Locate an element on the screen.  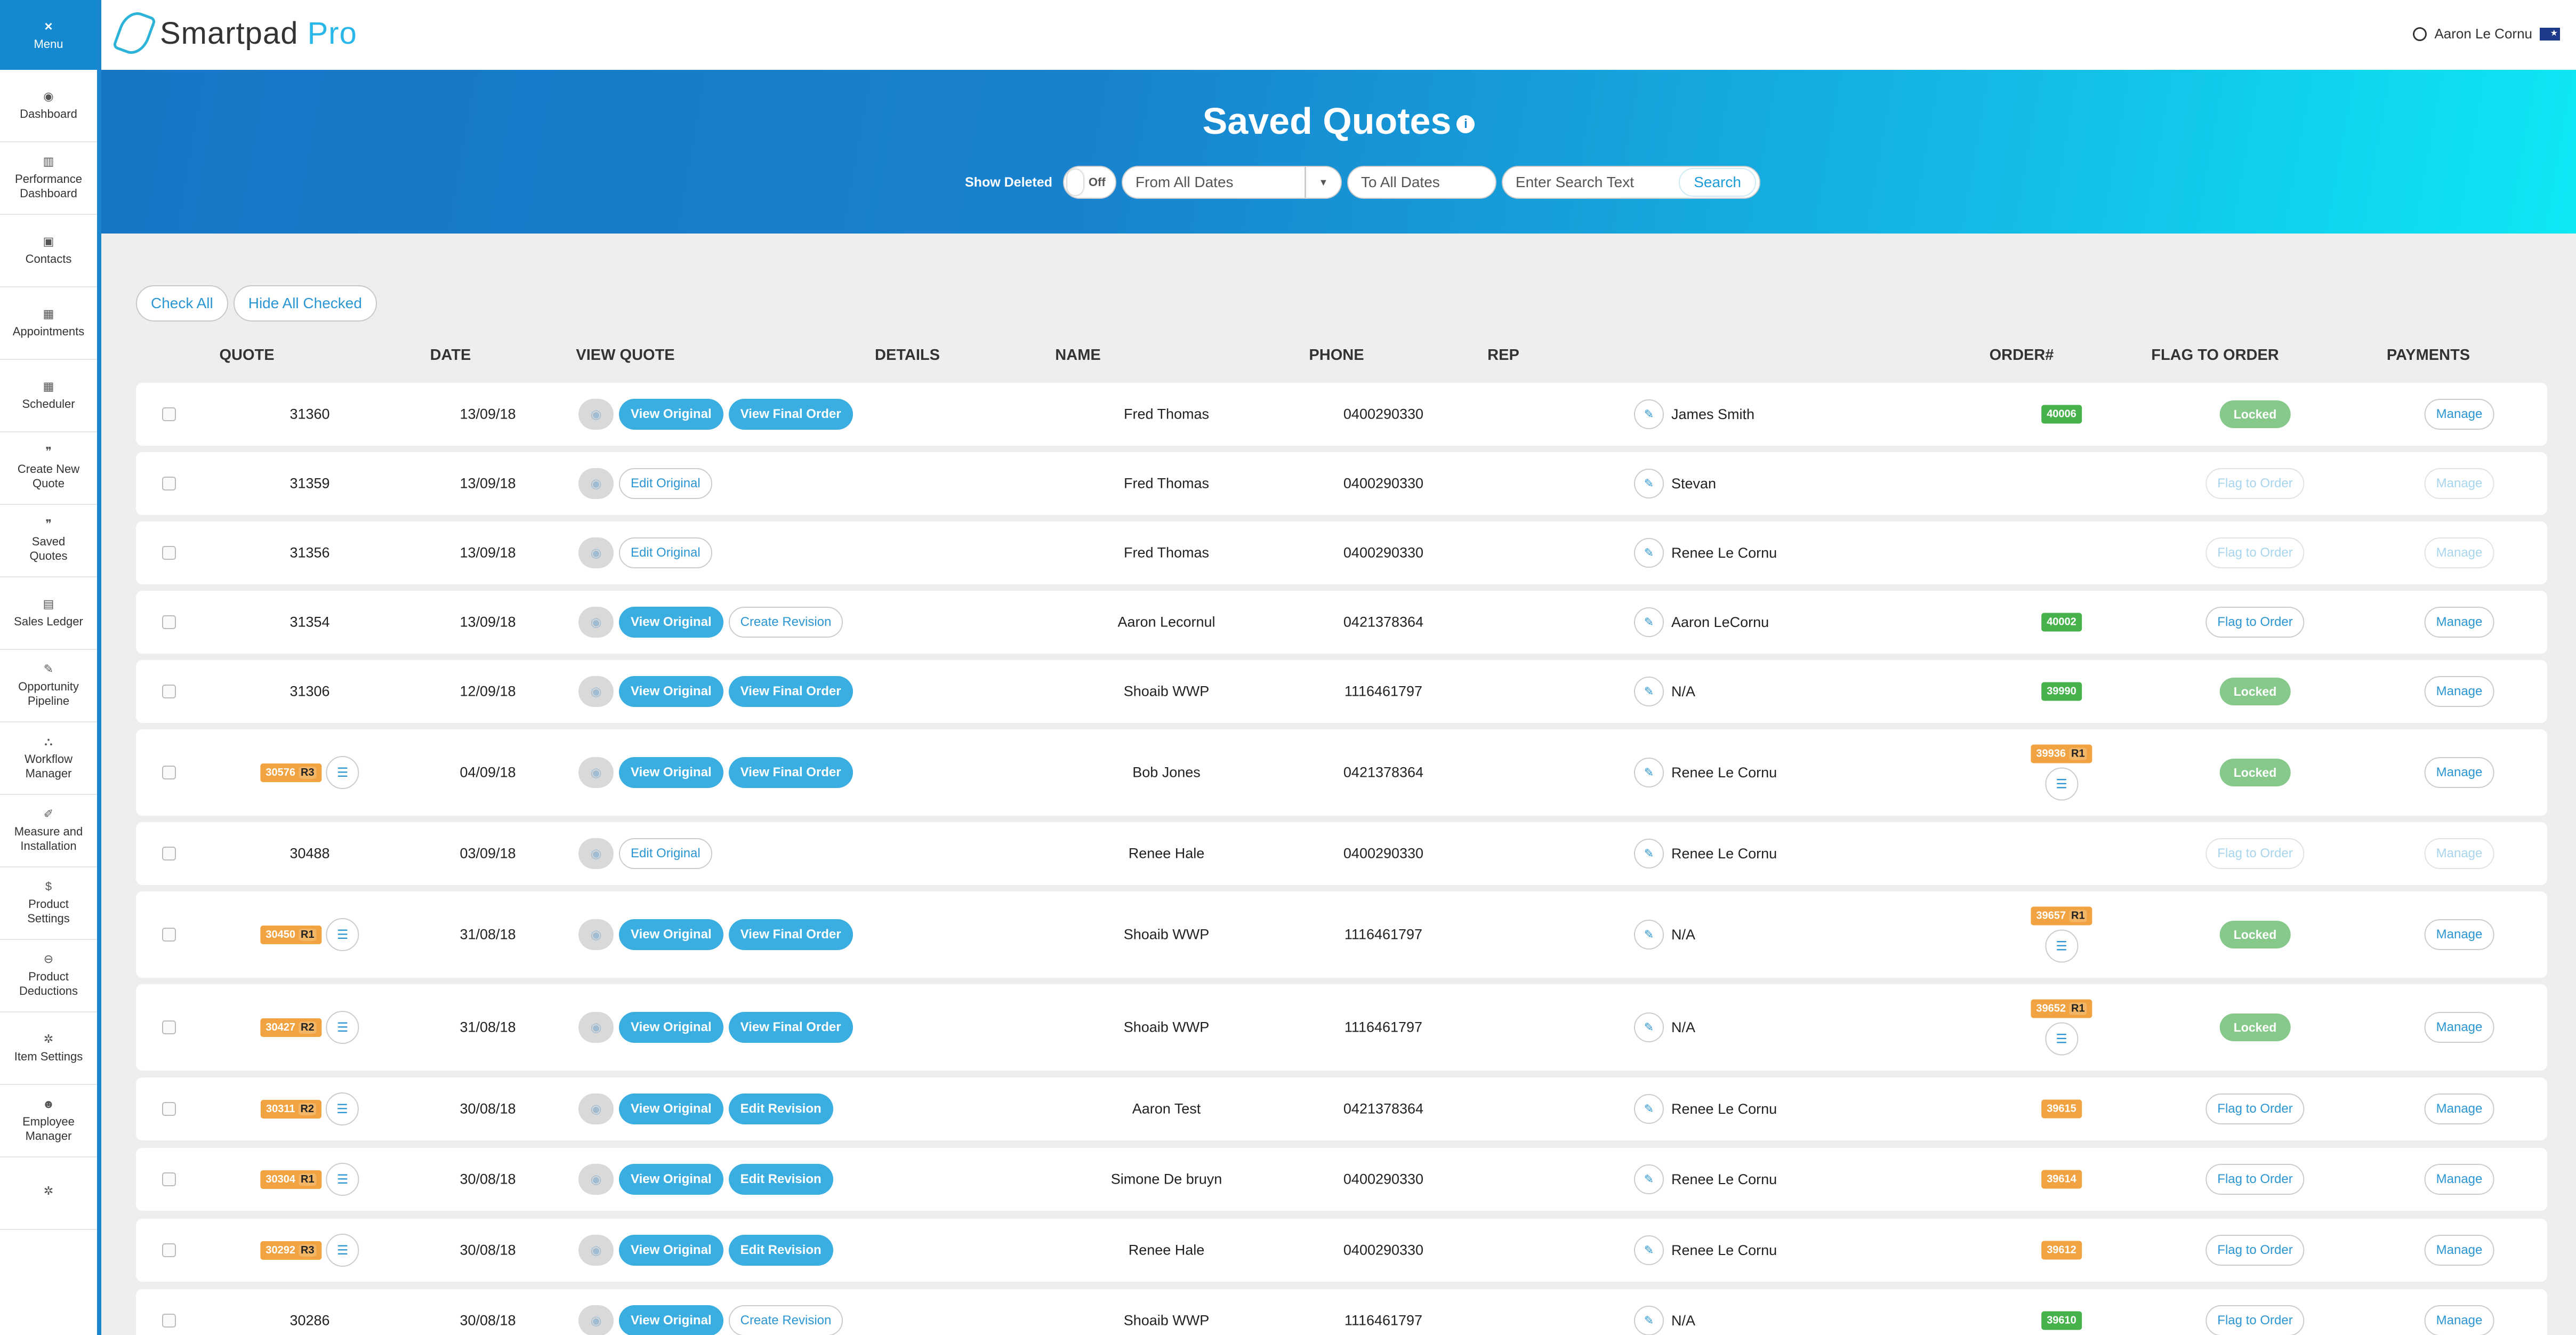
quote-number: 31356 is located at coordinates (309, 553).